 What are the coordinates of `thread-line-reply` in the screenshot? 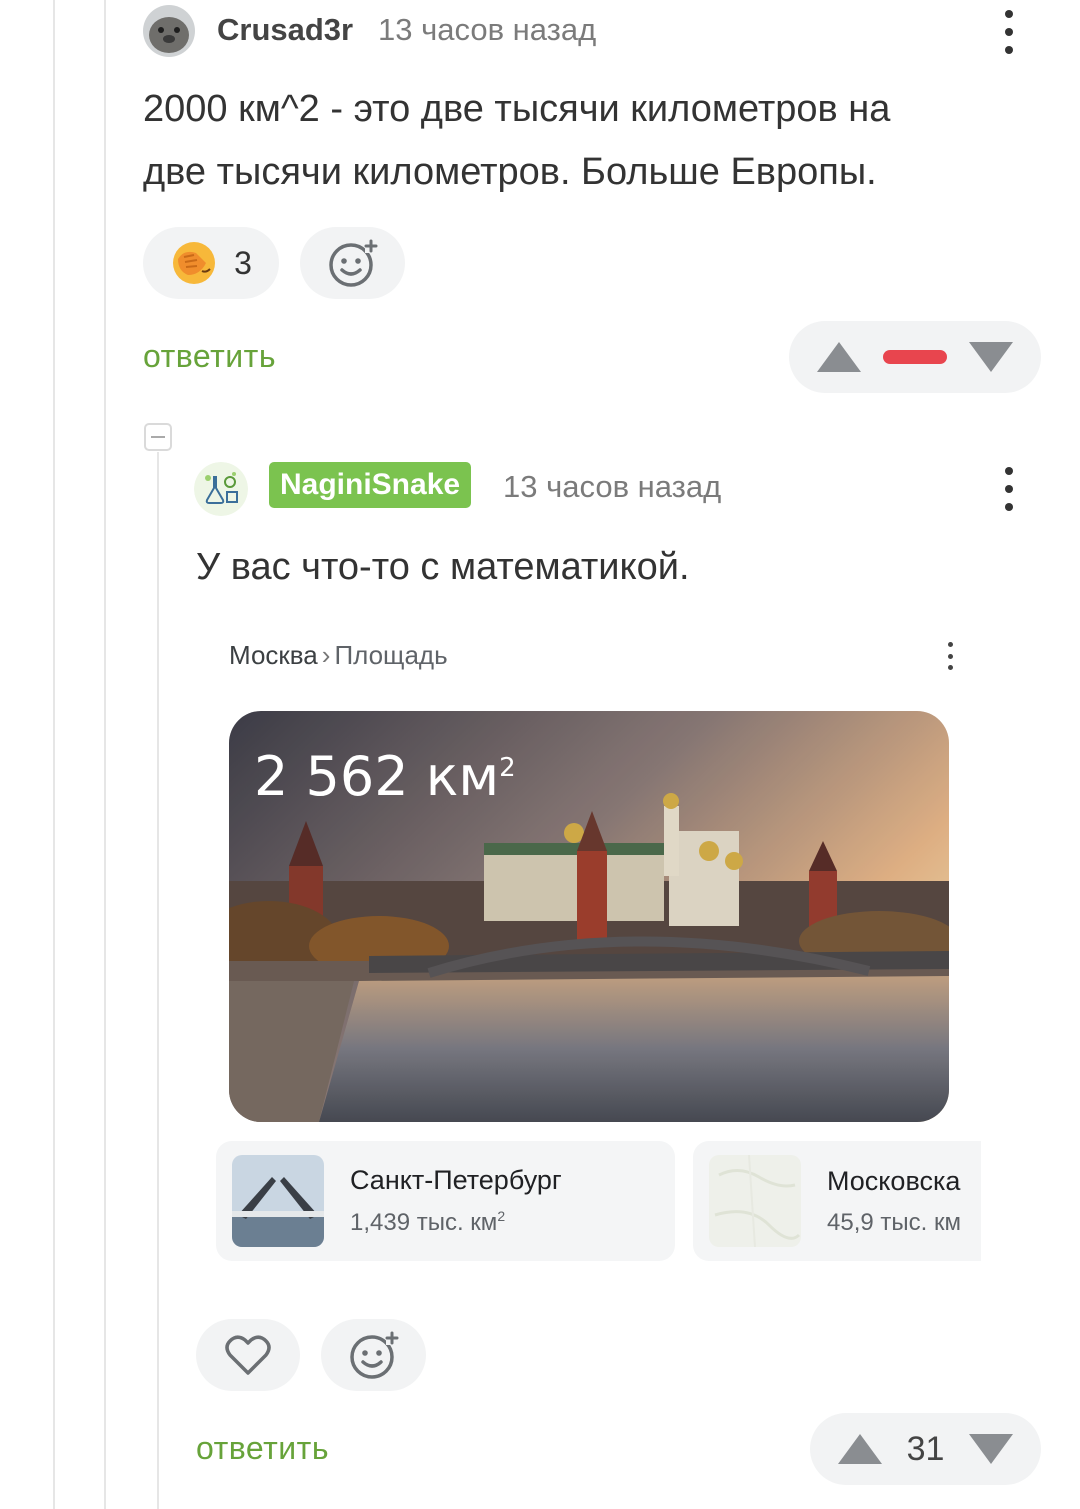 It's located at (158, 980).